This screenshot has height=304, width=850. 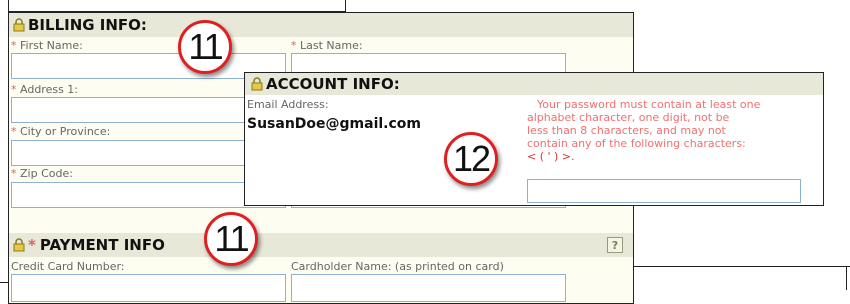 What do you see at coordinates (205, 47) in the screenshot?
I see `callout-badge-billing: 11` at bounding box center [205, 47].